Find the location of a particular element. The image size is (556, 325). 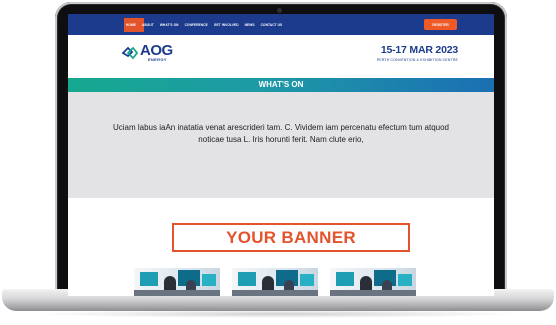

photo-strip is located at coordinates (275, 282).